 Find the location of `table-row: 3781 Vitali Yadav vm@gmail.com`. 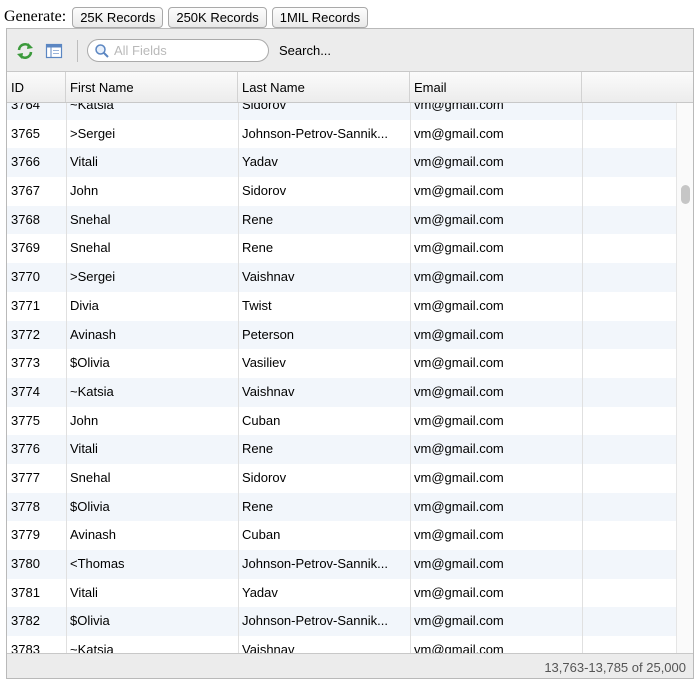

table-row: 3781 Vitali Yadav vm@gmail.com is located at coordinates (341, 593).